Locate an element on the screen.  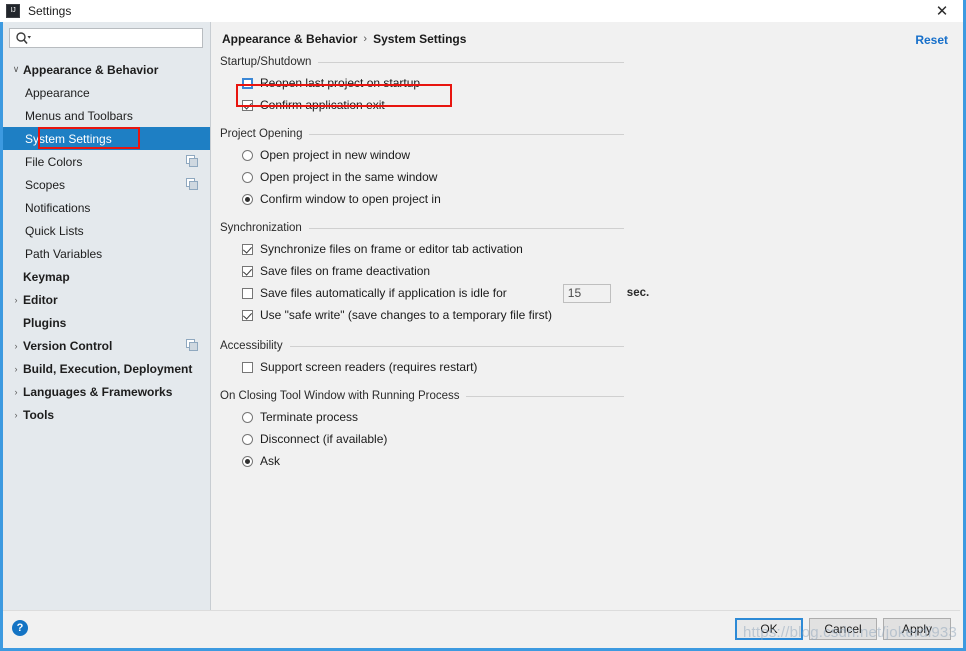
sidebar-item-label: Plugins is located at coordinates (45, 322).